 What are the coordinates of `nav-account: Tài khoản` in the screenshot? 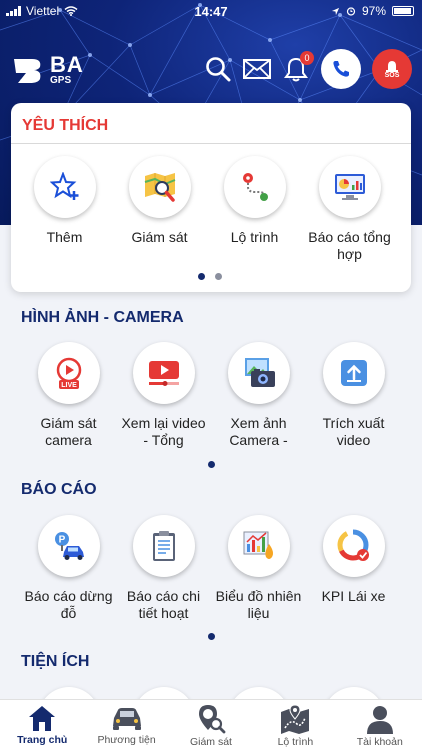 It's located at (380, 725).